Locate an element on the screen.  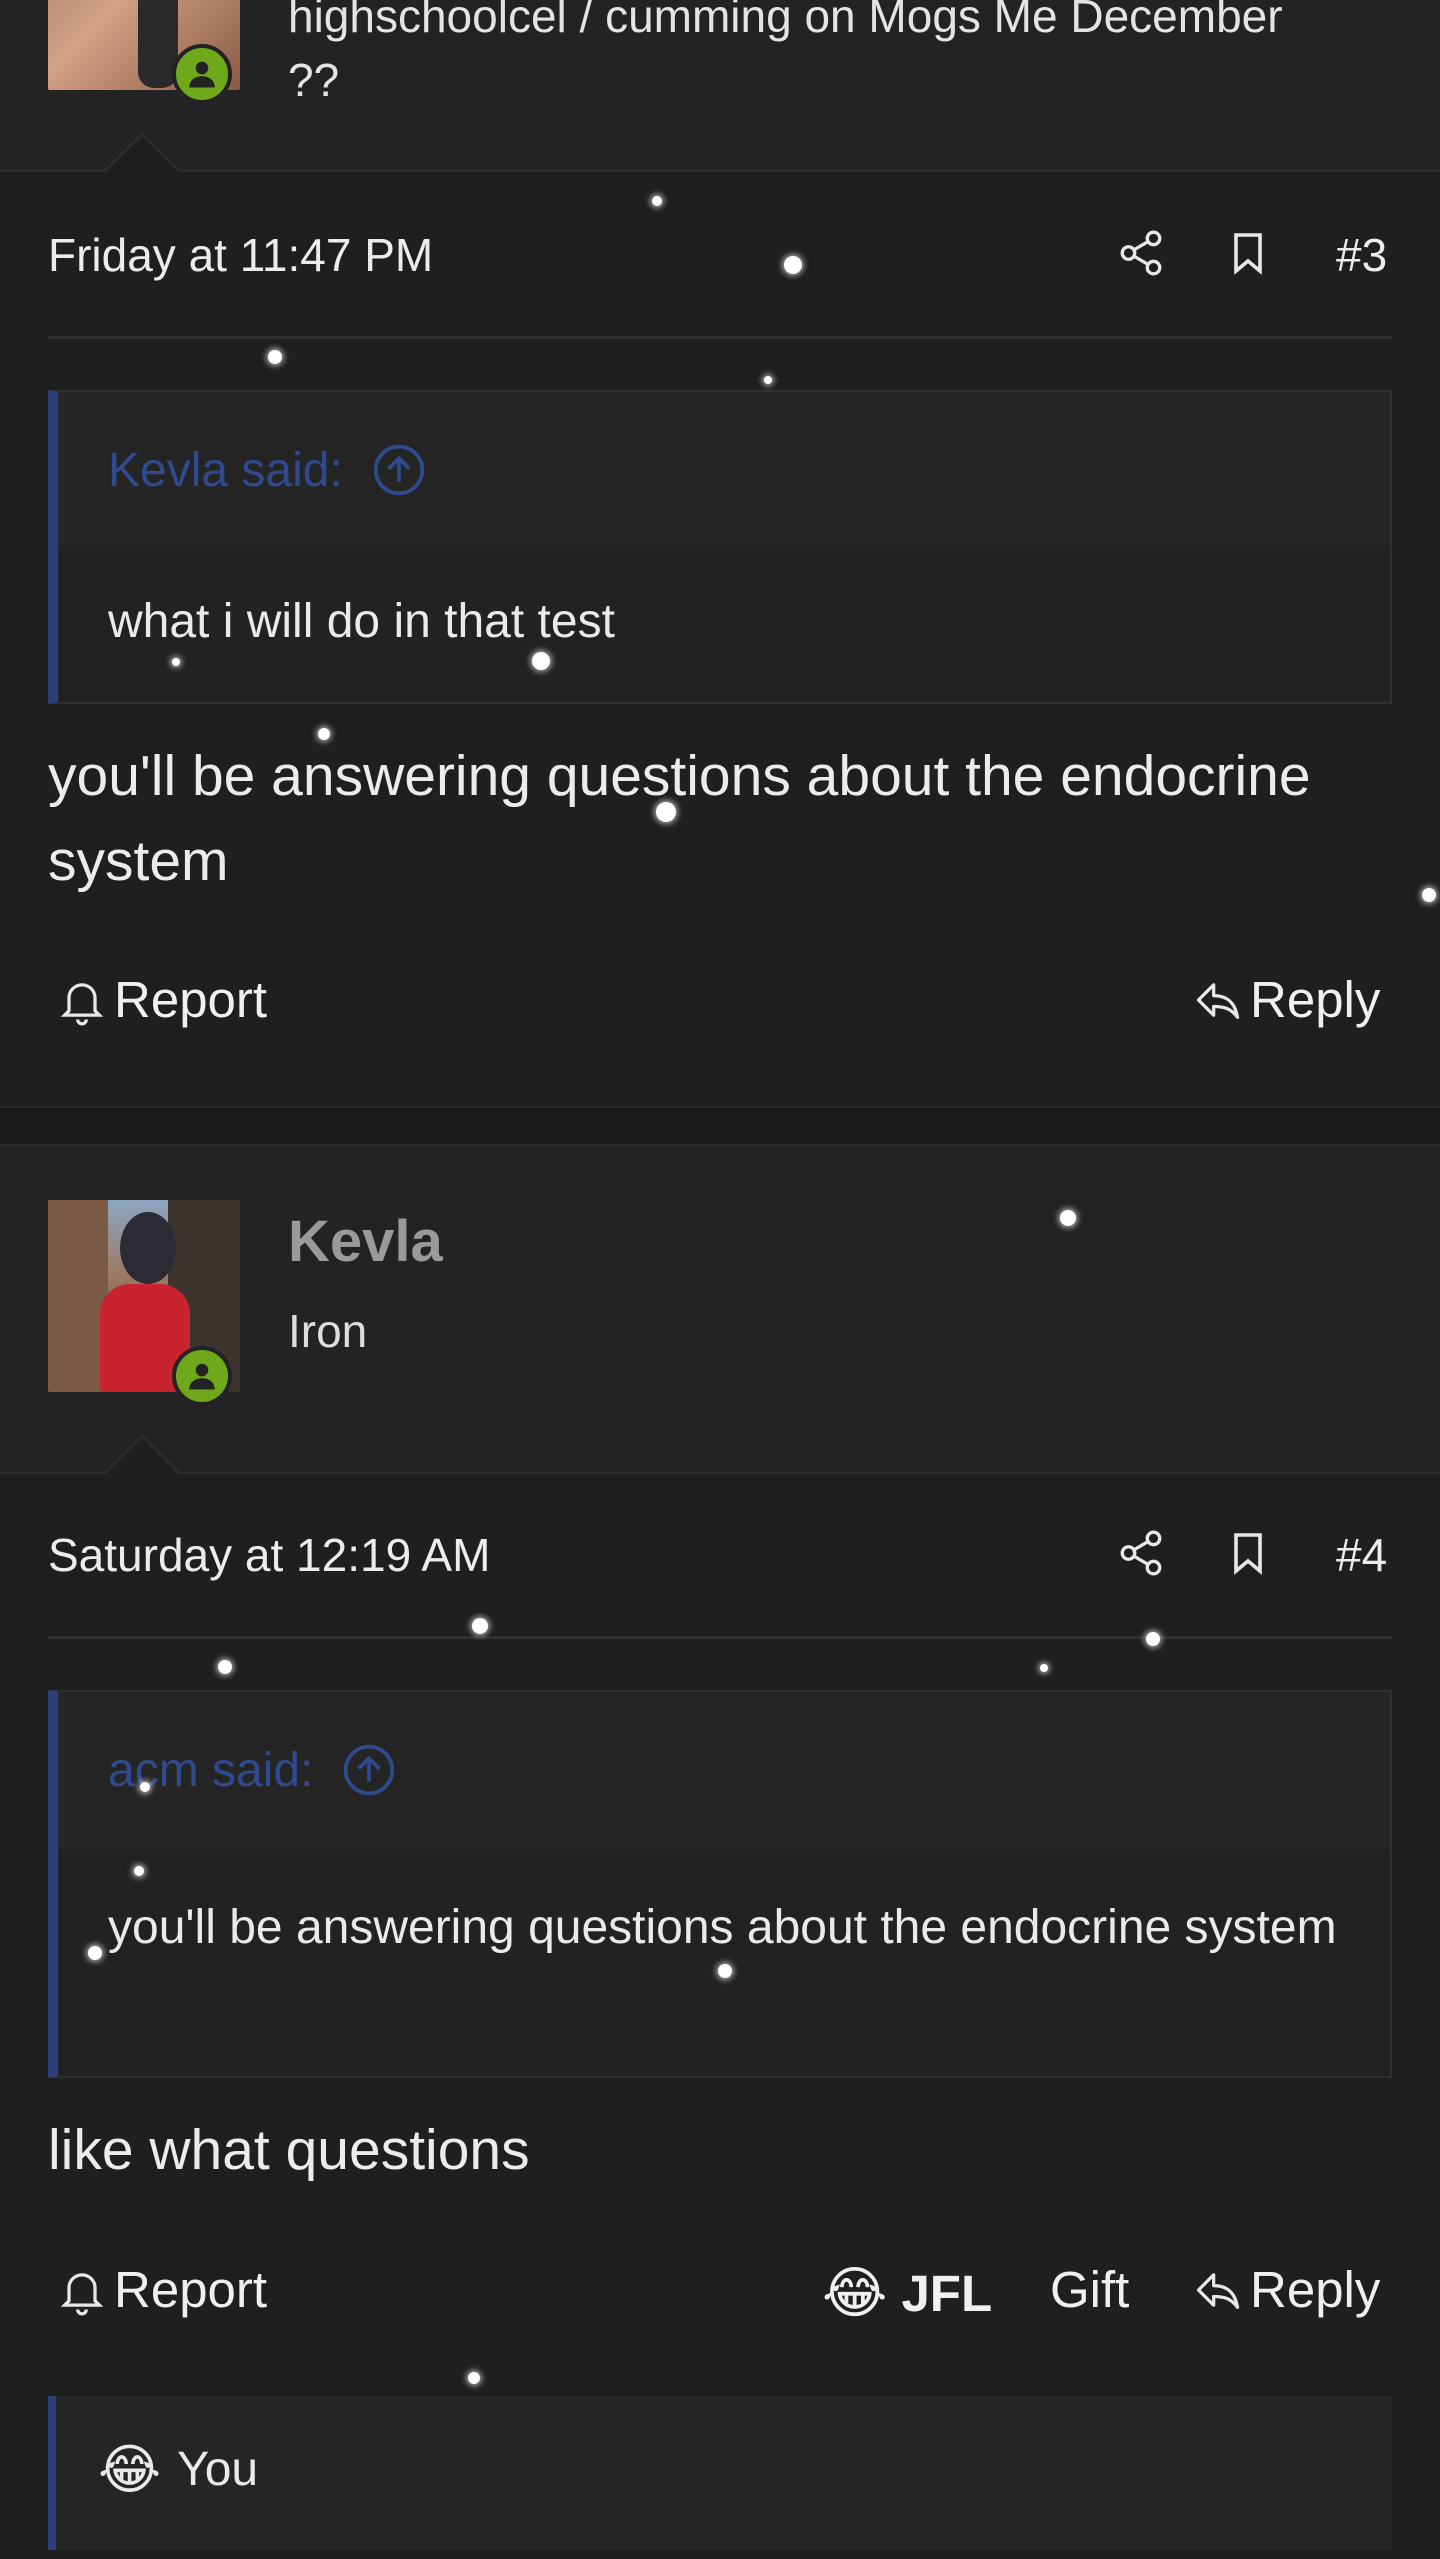
post-timestamp: Friday at 11:47 PM is located at coordinates (240, 255).